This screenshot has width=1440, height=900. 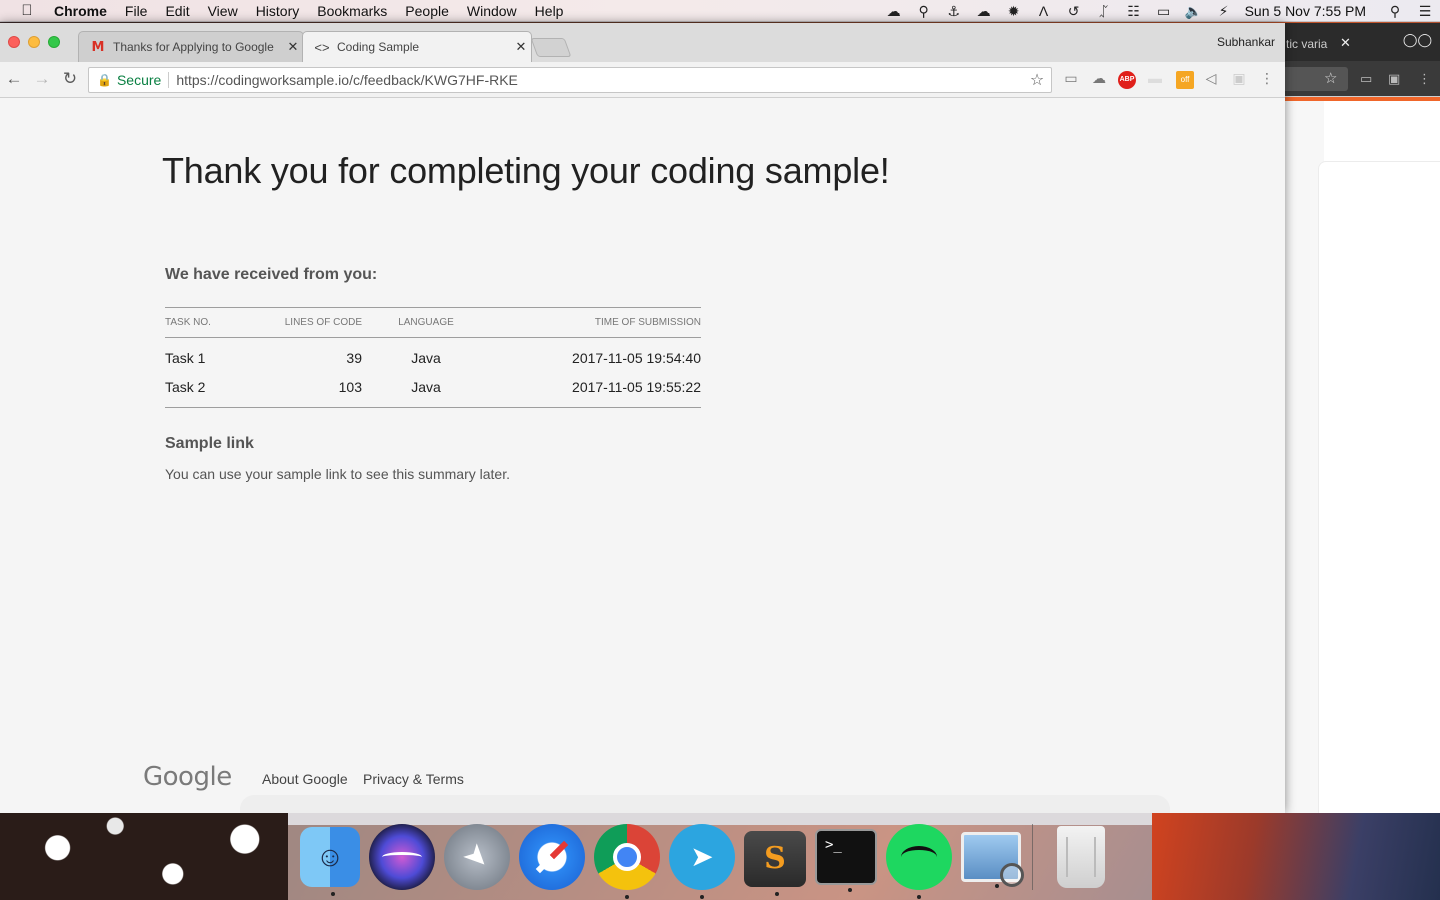 What do you see at coordinates (1081, 856) in the screenshot?
I see `trash-icon` at bounding box center [1081, 856].